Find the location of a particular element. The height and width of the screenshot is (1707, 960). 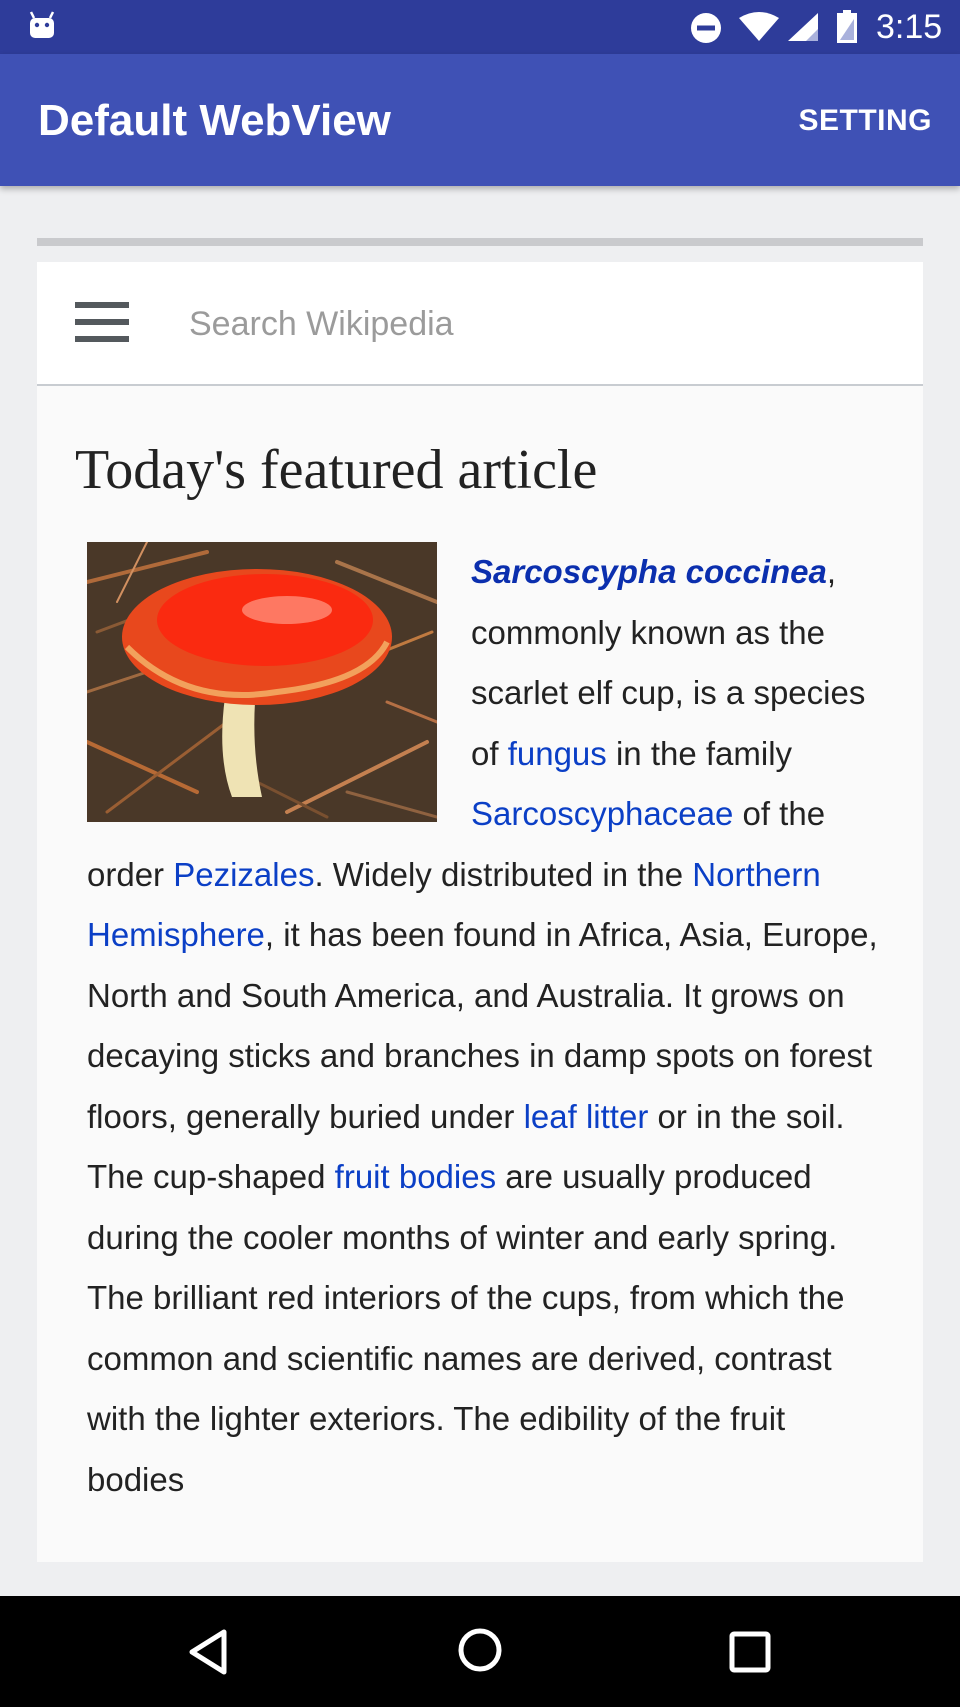

article-text: . Widely distributed in the is located at coordinates (503, 874).